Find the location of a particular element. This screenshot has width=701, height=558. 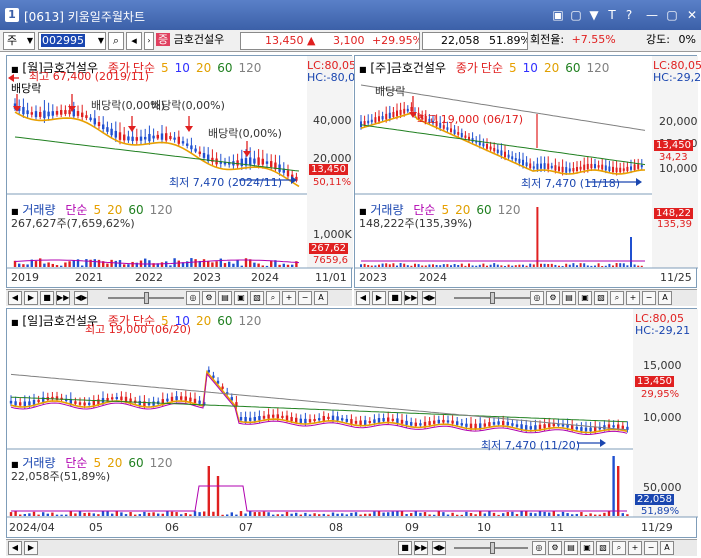

chevron-right-icon: › is located at coordinates (149, 41).